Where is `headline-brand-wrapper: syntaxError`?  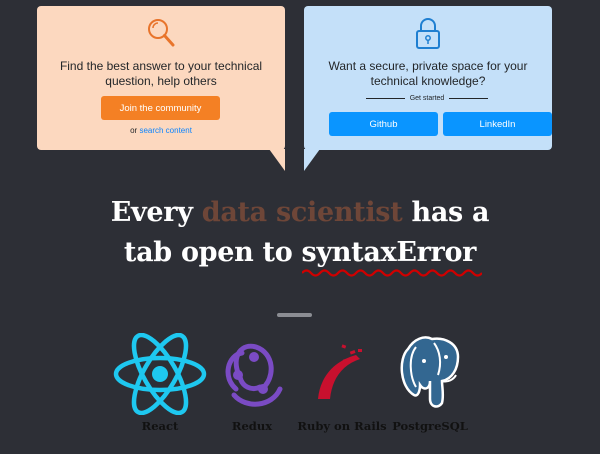 headline-brand-wrapper: syntaxError is located at coordinates (391, 255).